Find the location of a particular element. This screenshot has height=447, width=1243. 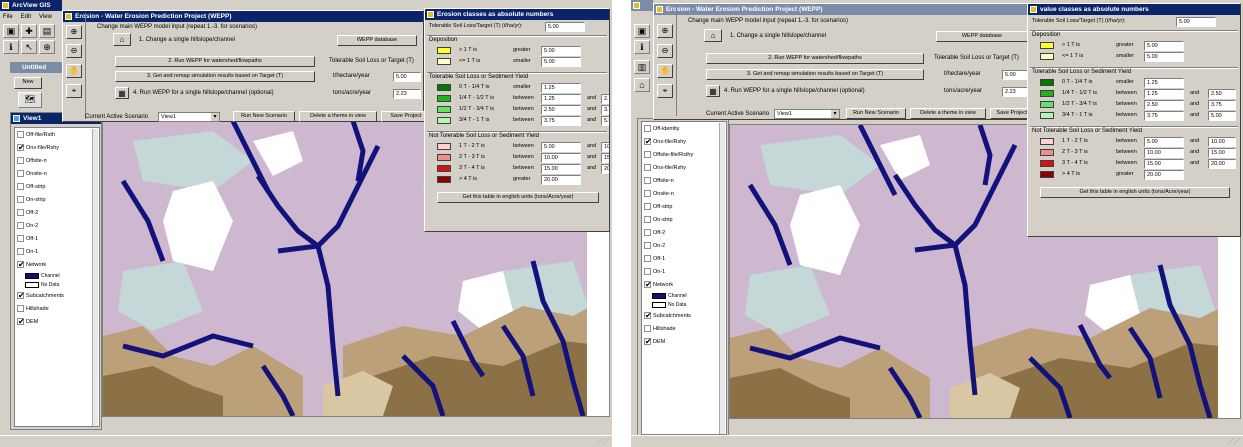

toc-layer-item: On-1 is located at coordinates (57, 251).